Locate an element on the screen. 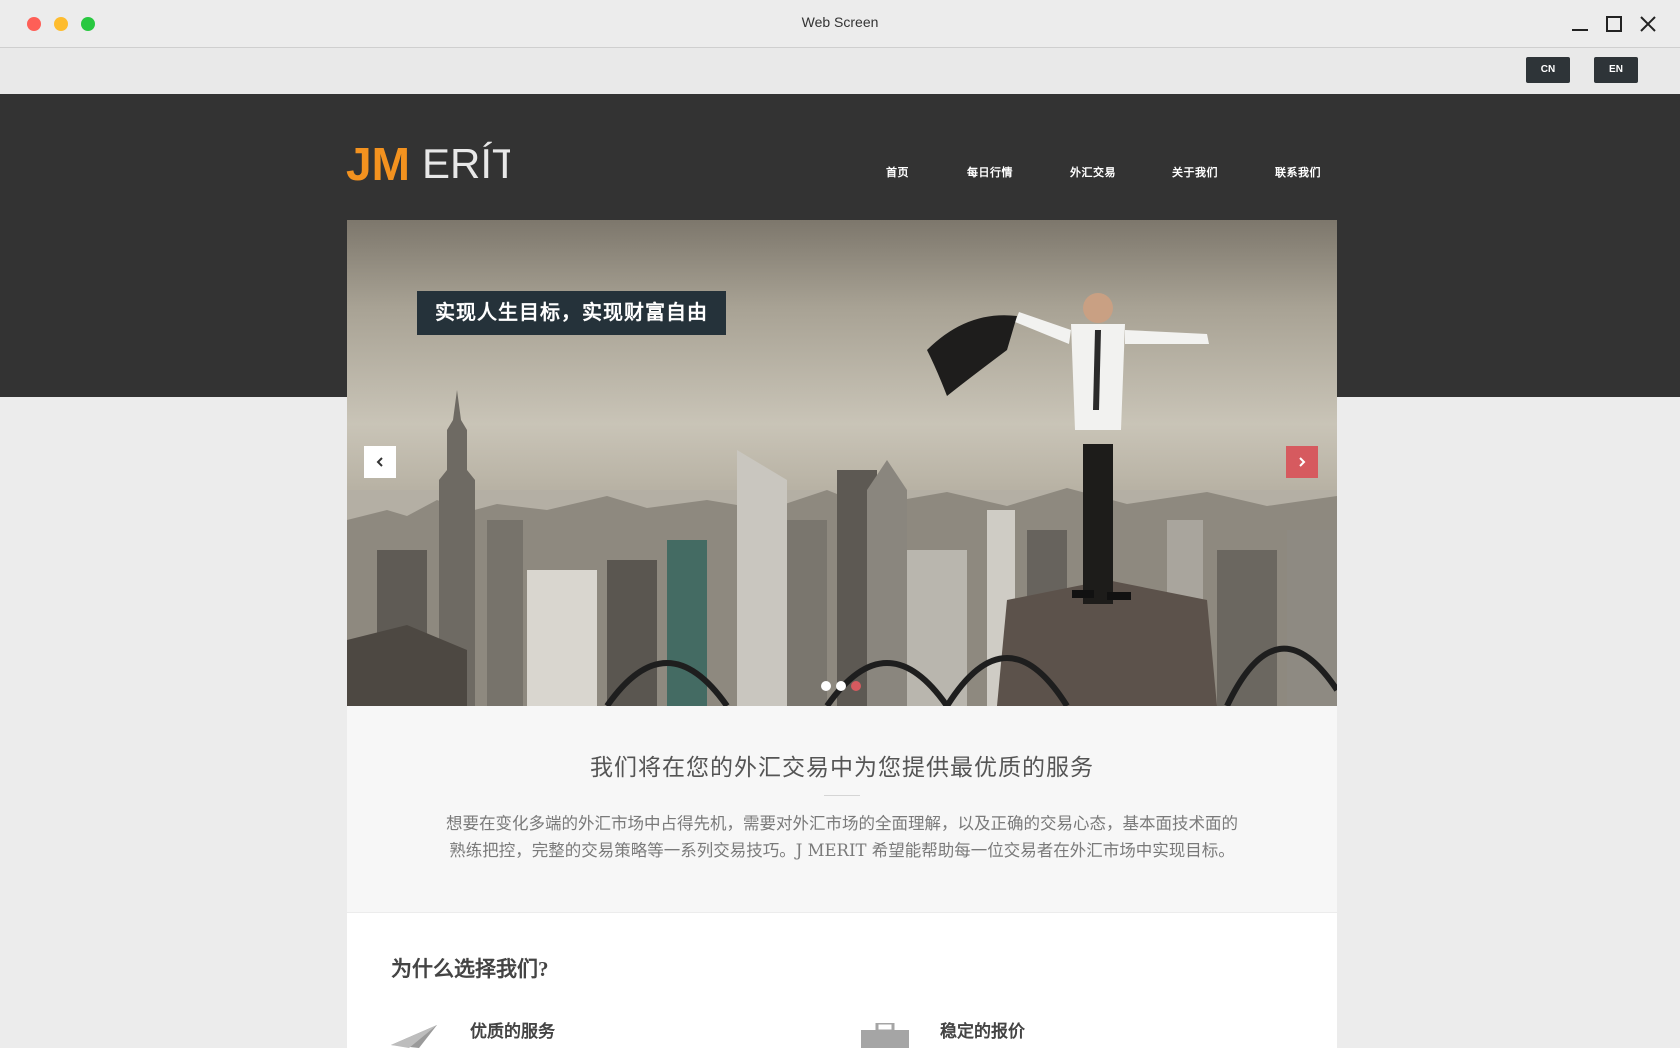  language-bar: CN EN is located at coordinates (840, 71).